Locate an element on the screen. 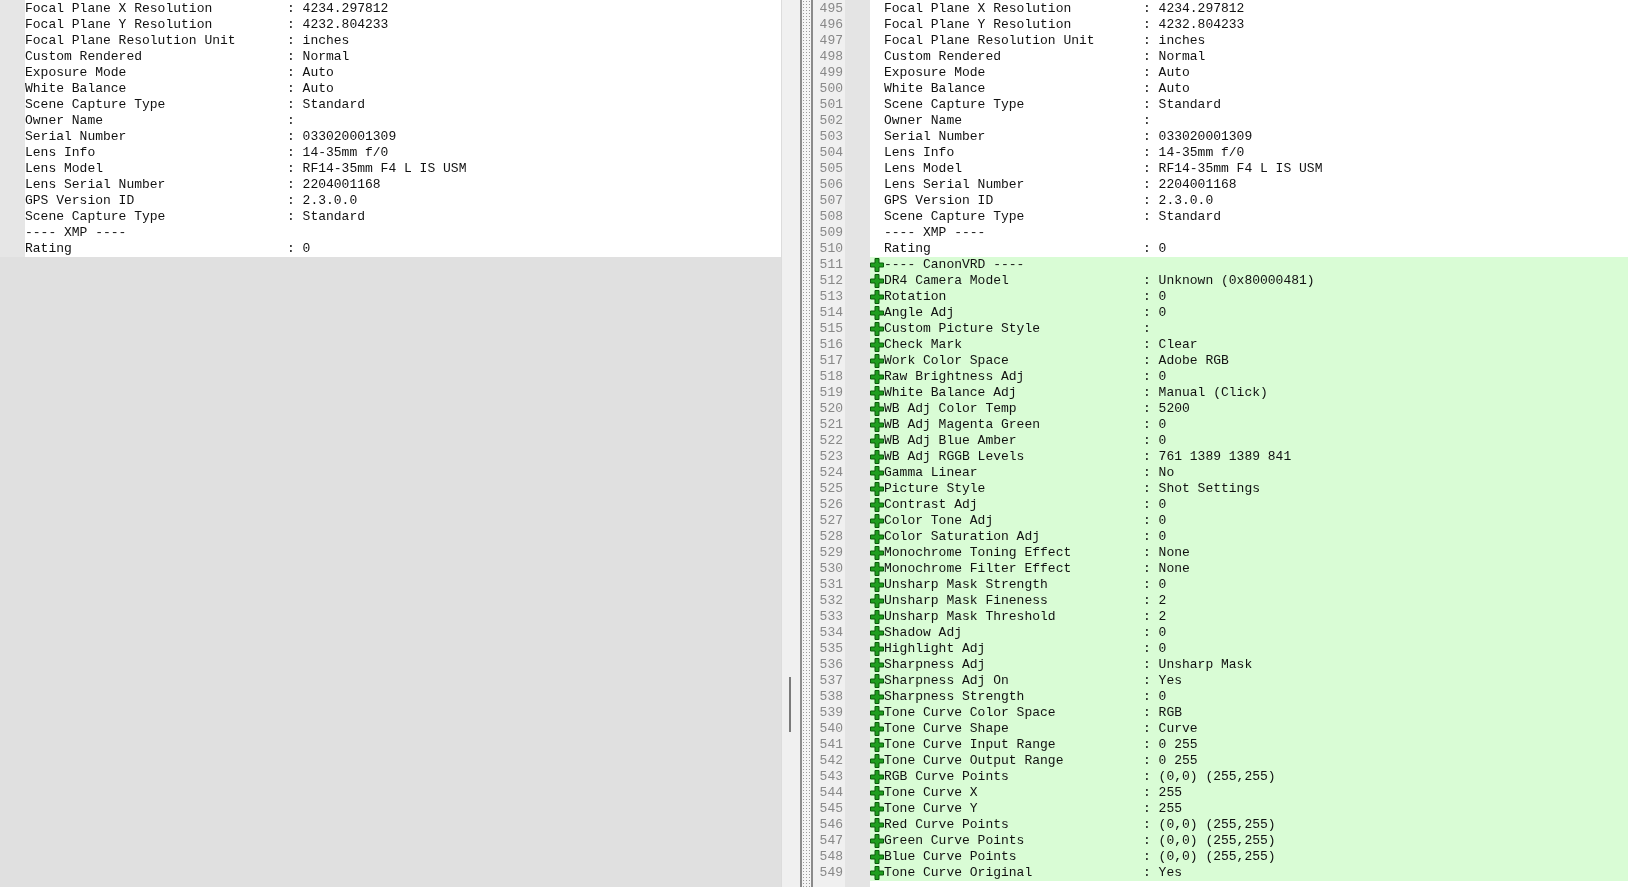 The width and height of the screenshot is (1628, 887). scrollbar-thumb is located at coordinates (790, 704).